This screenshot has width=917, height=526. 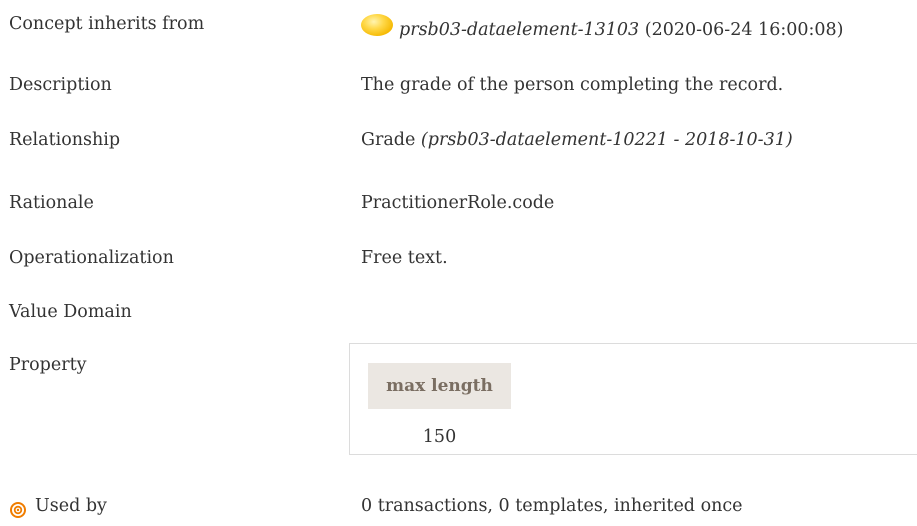 What do you see at coordinates (18, 510) in the screenshot?
I see `target-icon` at bounding box center [18, 510].